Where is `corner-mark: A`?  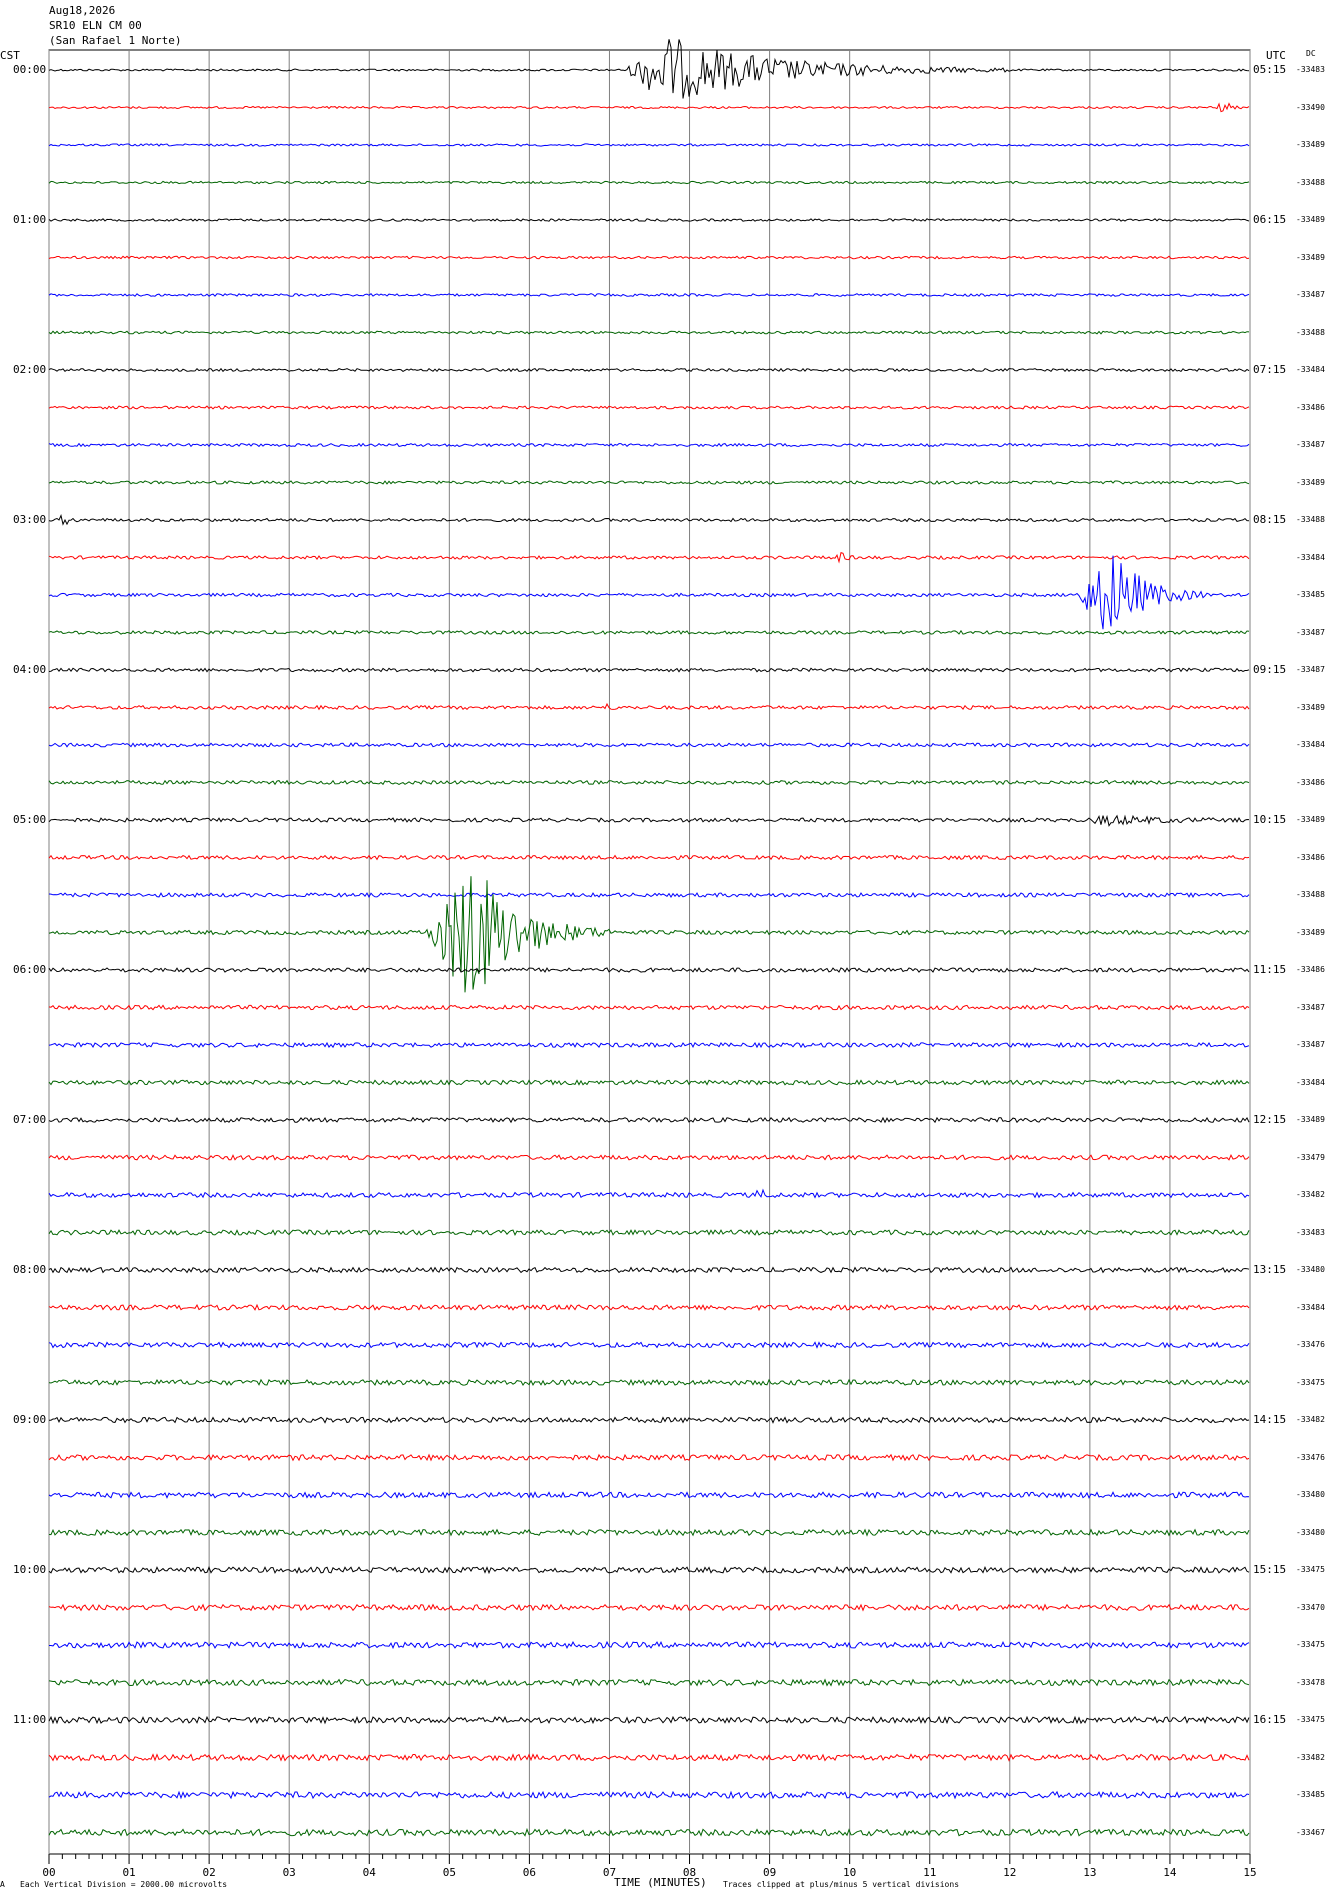 corner-mark: A is located at coordinates (2, 1884).